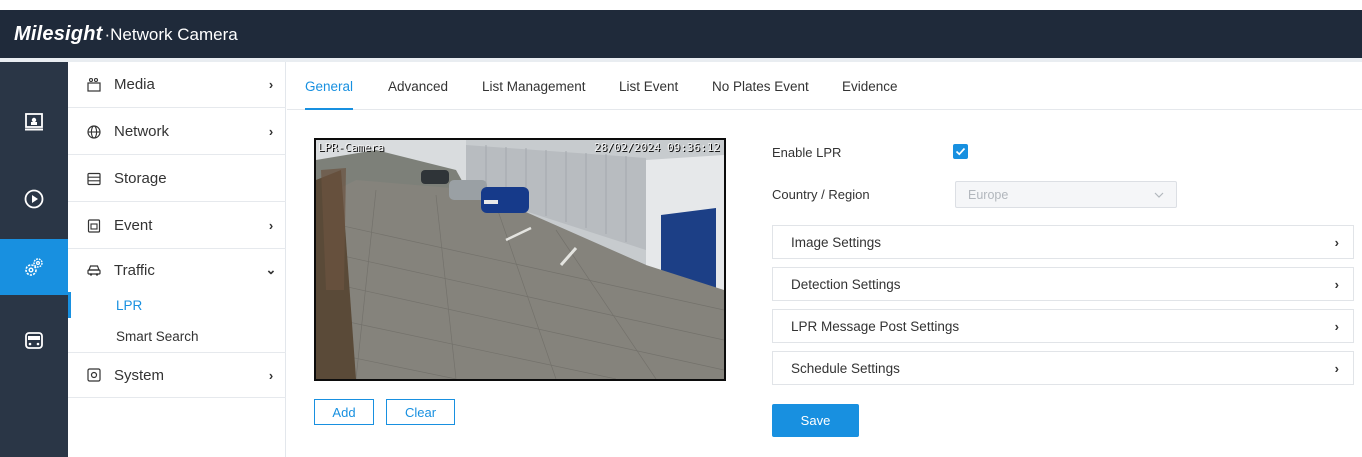 The image size is (1362, 457). I want to click on add-button: Add, so click(344, 412).